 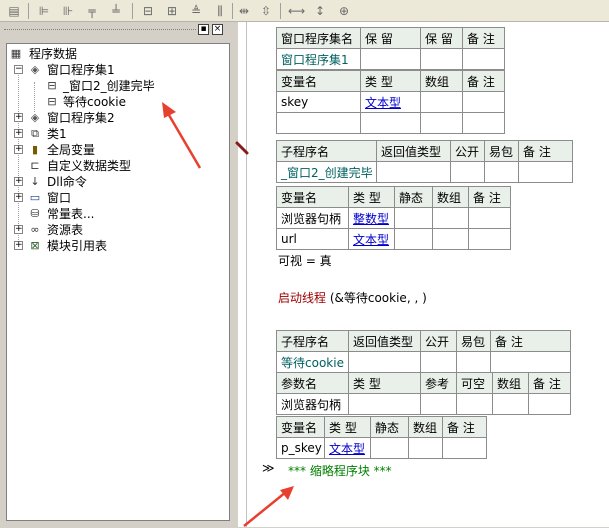 What do you see at coordinates (65, 230) in the screenshot?
I see `tree-label: 资源表` at bounding box center [65, 230].